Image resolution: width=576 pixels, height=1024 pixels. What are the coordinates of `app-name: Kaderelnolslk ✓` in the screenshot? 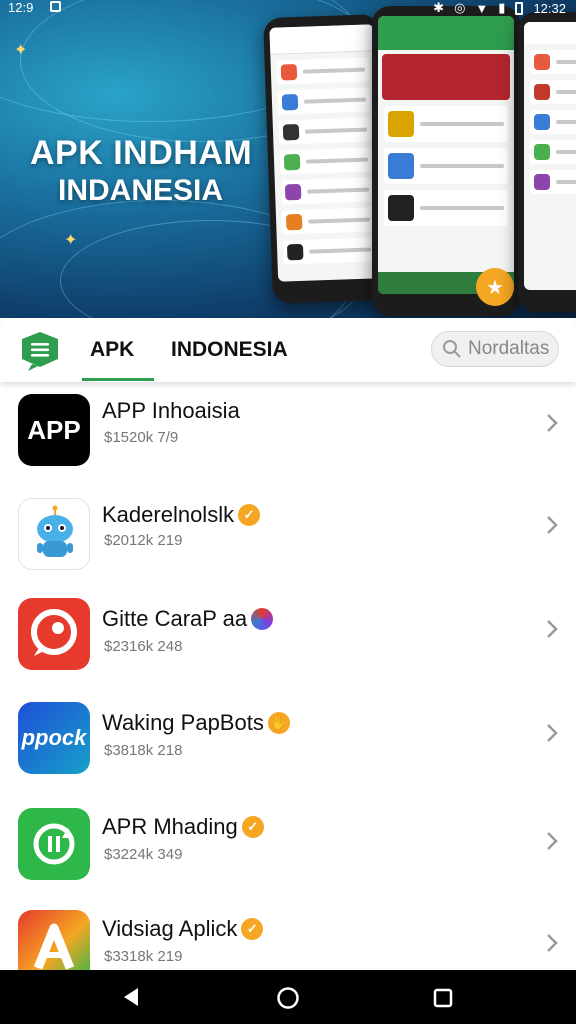 It's located at (181, 515).